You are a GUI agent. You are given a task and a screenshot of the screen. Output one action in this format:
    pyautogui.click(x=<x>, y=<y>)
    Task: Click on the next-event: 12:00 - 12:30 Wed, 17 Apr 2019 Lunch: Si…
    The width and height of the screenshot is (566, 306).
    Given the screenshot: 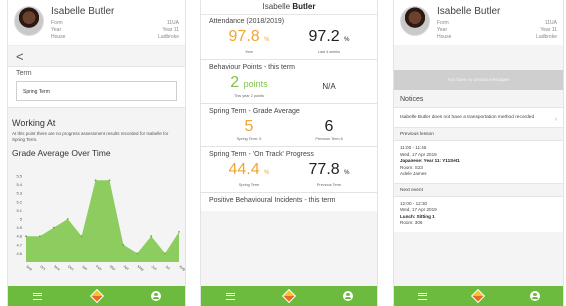 What is the action you would take?
    pyautogui.click(x=478, y=214)
    